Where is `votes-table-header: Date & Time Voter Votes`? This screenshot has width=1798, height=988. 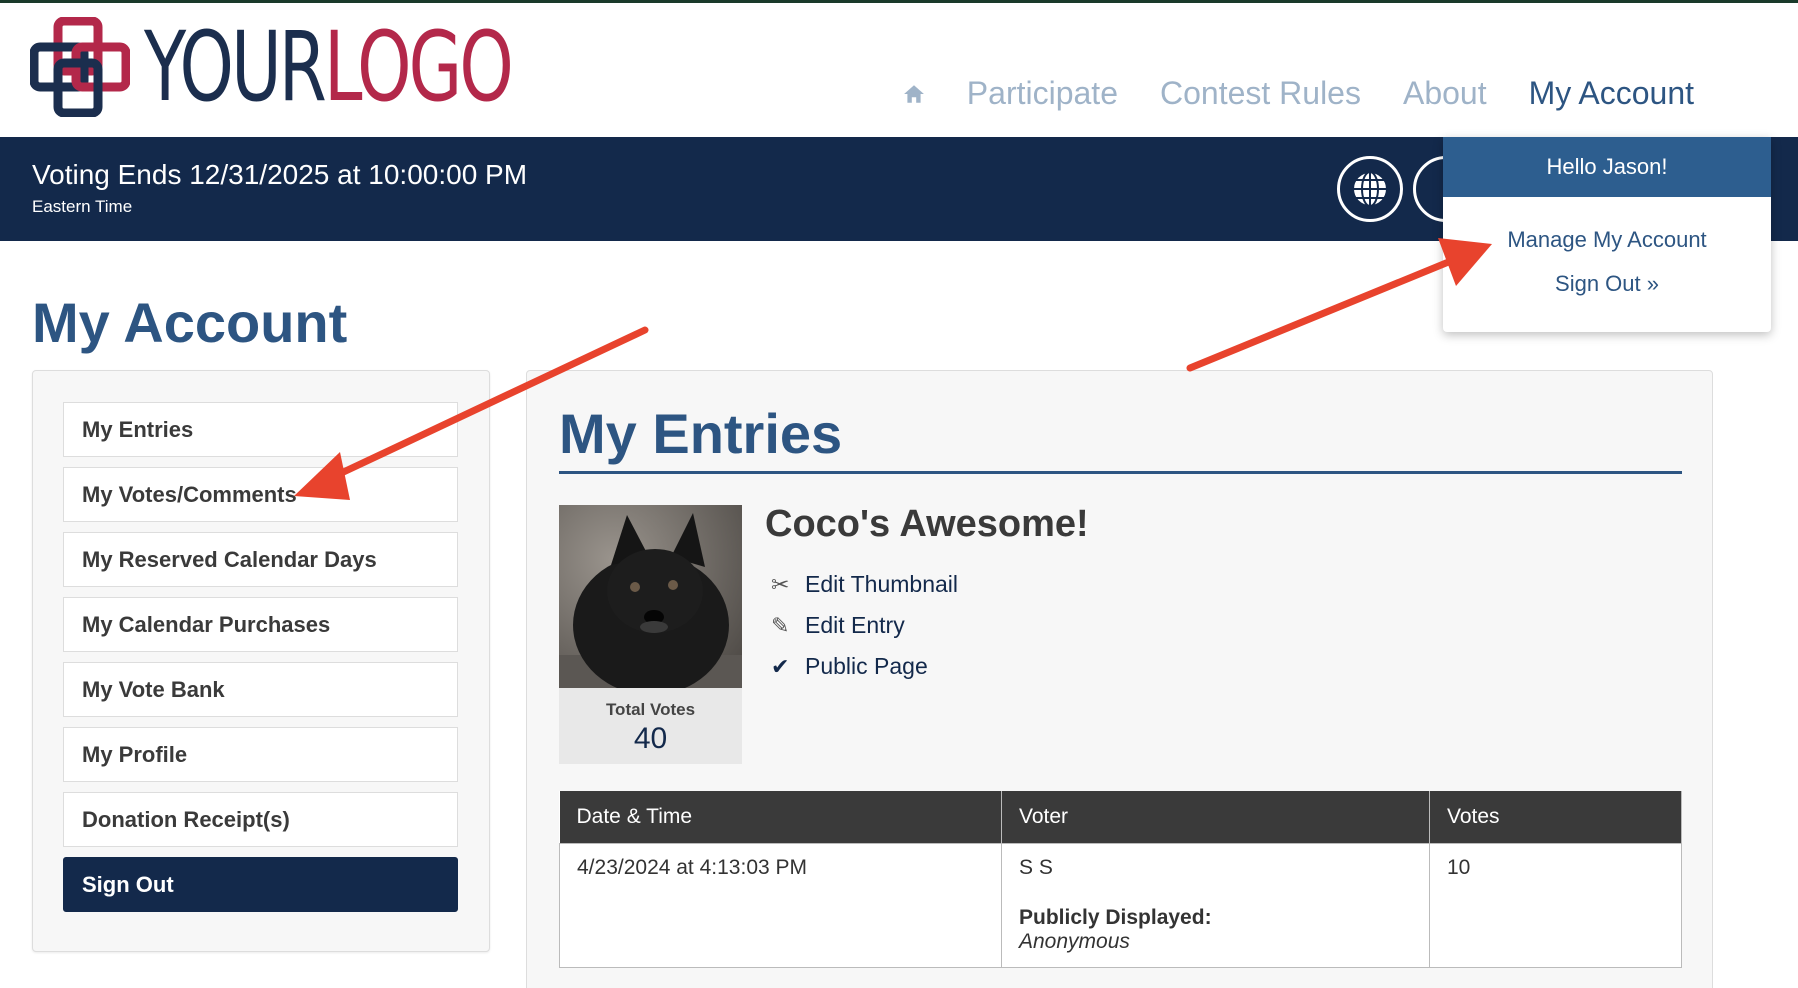 votes-table-header: Date & Time Voter Votes is located at coordinates (1120, 817).